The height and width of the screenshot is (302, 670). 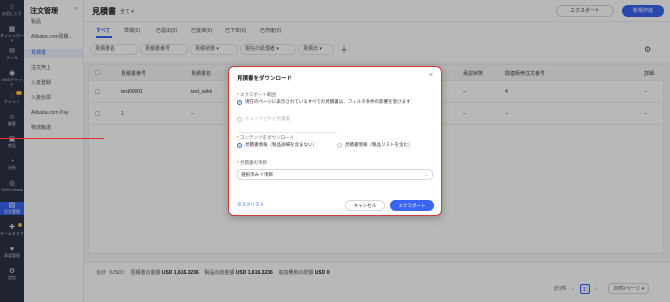 I want to click on close-icon: ×, so click(x=431, y=75).